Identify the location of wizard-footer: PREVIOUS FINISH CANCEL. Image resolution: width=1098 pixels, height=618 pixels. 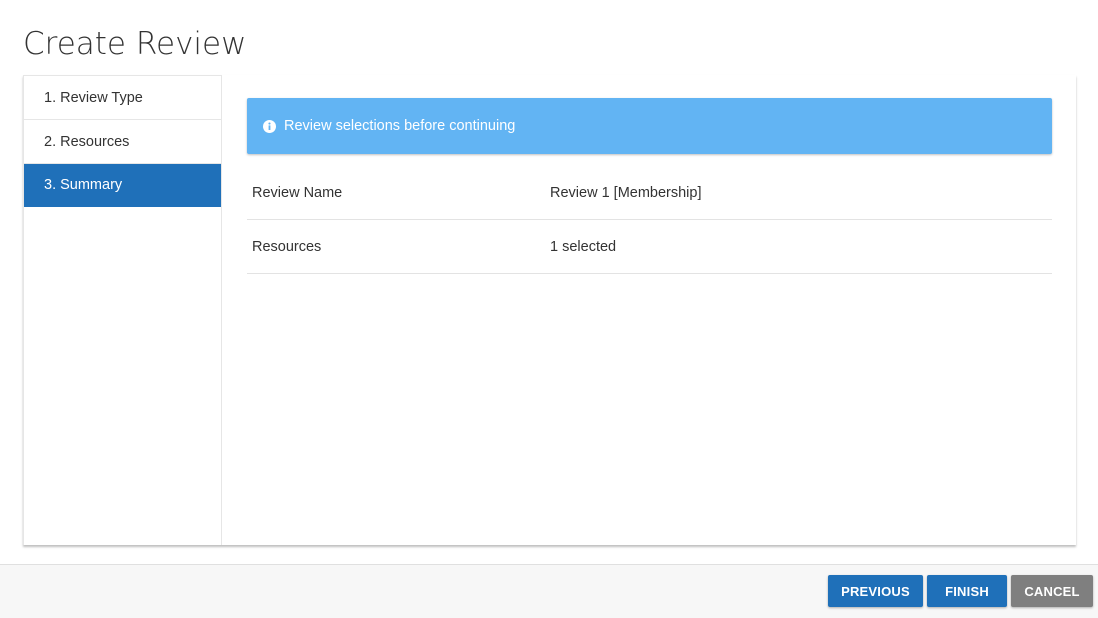
(549, 591).